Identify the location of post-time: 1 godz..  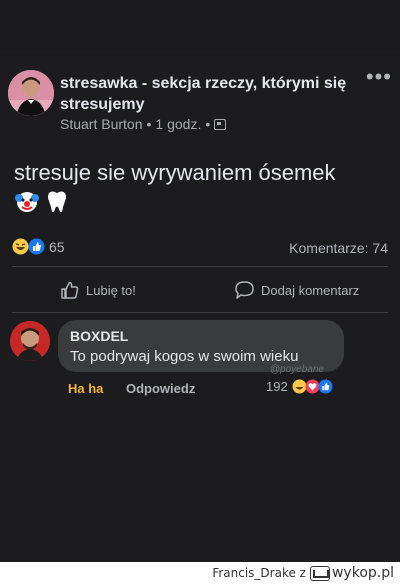
(178, 124).